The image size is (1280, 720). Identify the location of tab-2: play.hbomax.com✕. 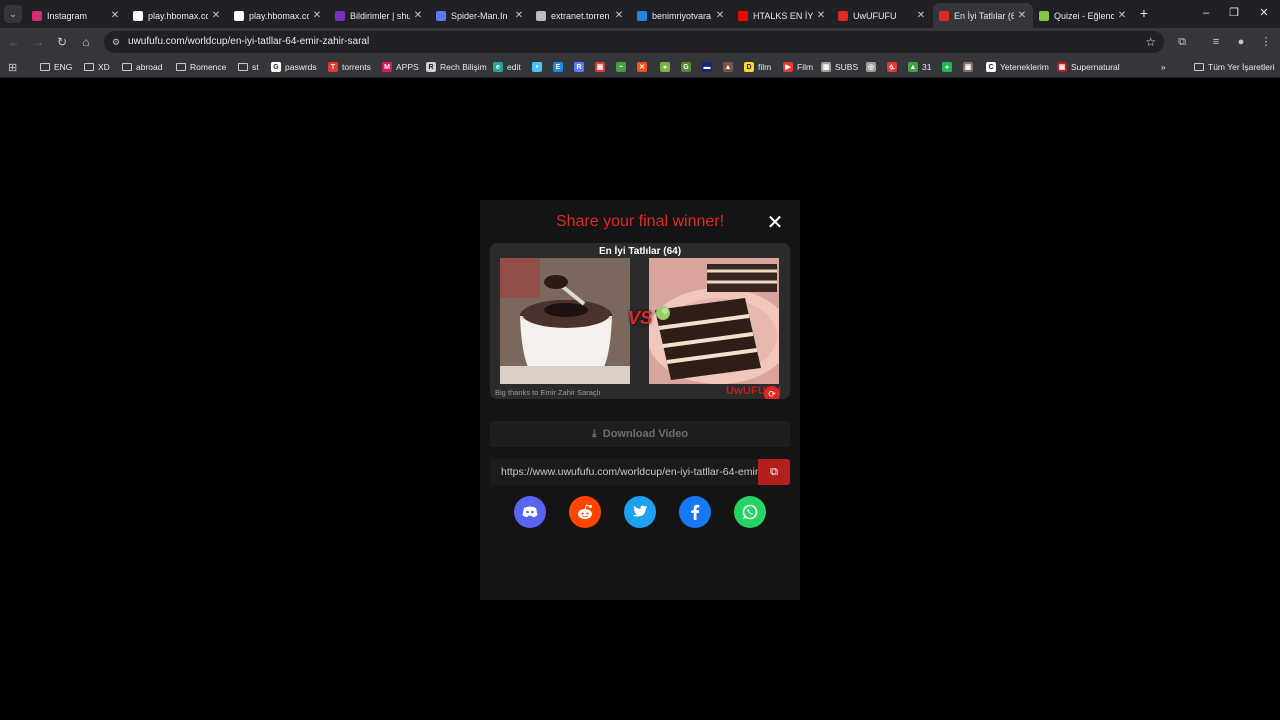
(177, 15).